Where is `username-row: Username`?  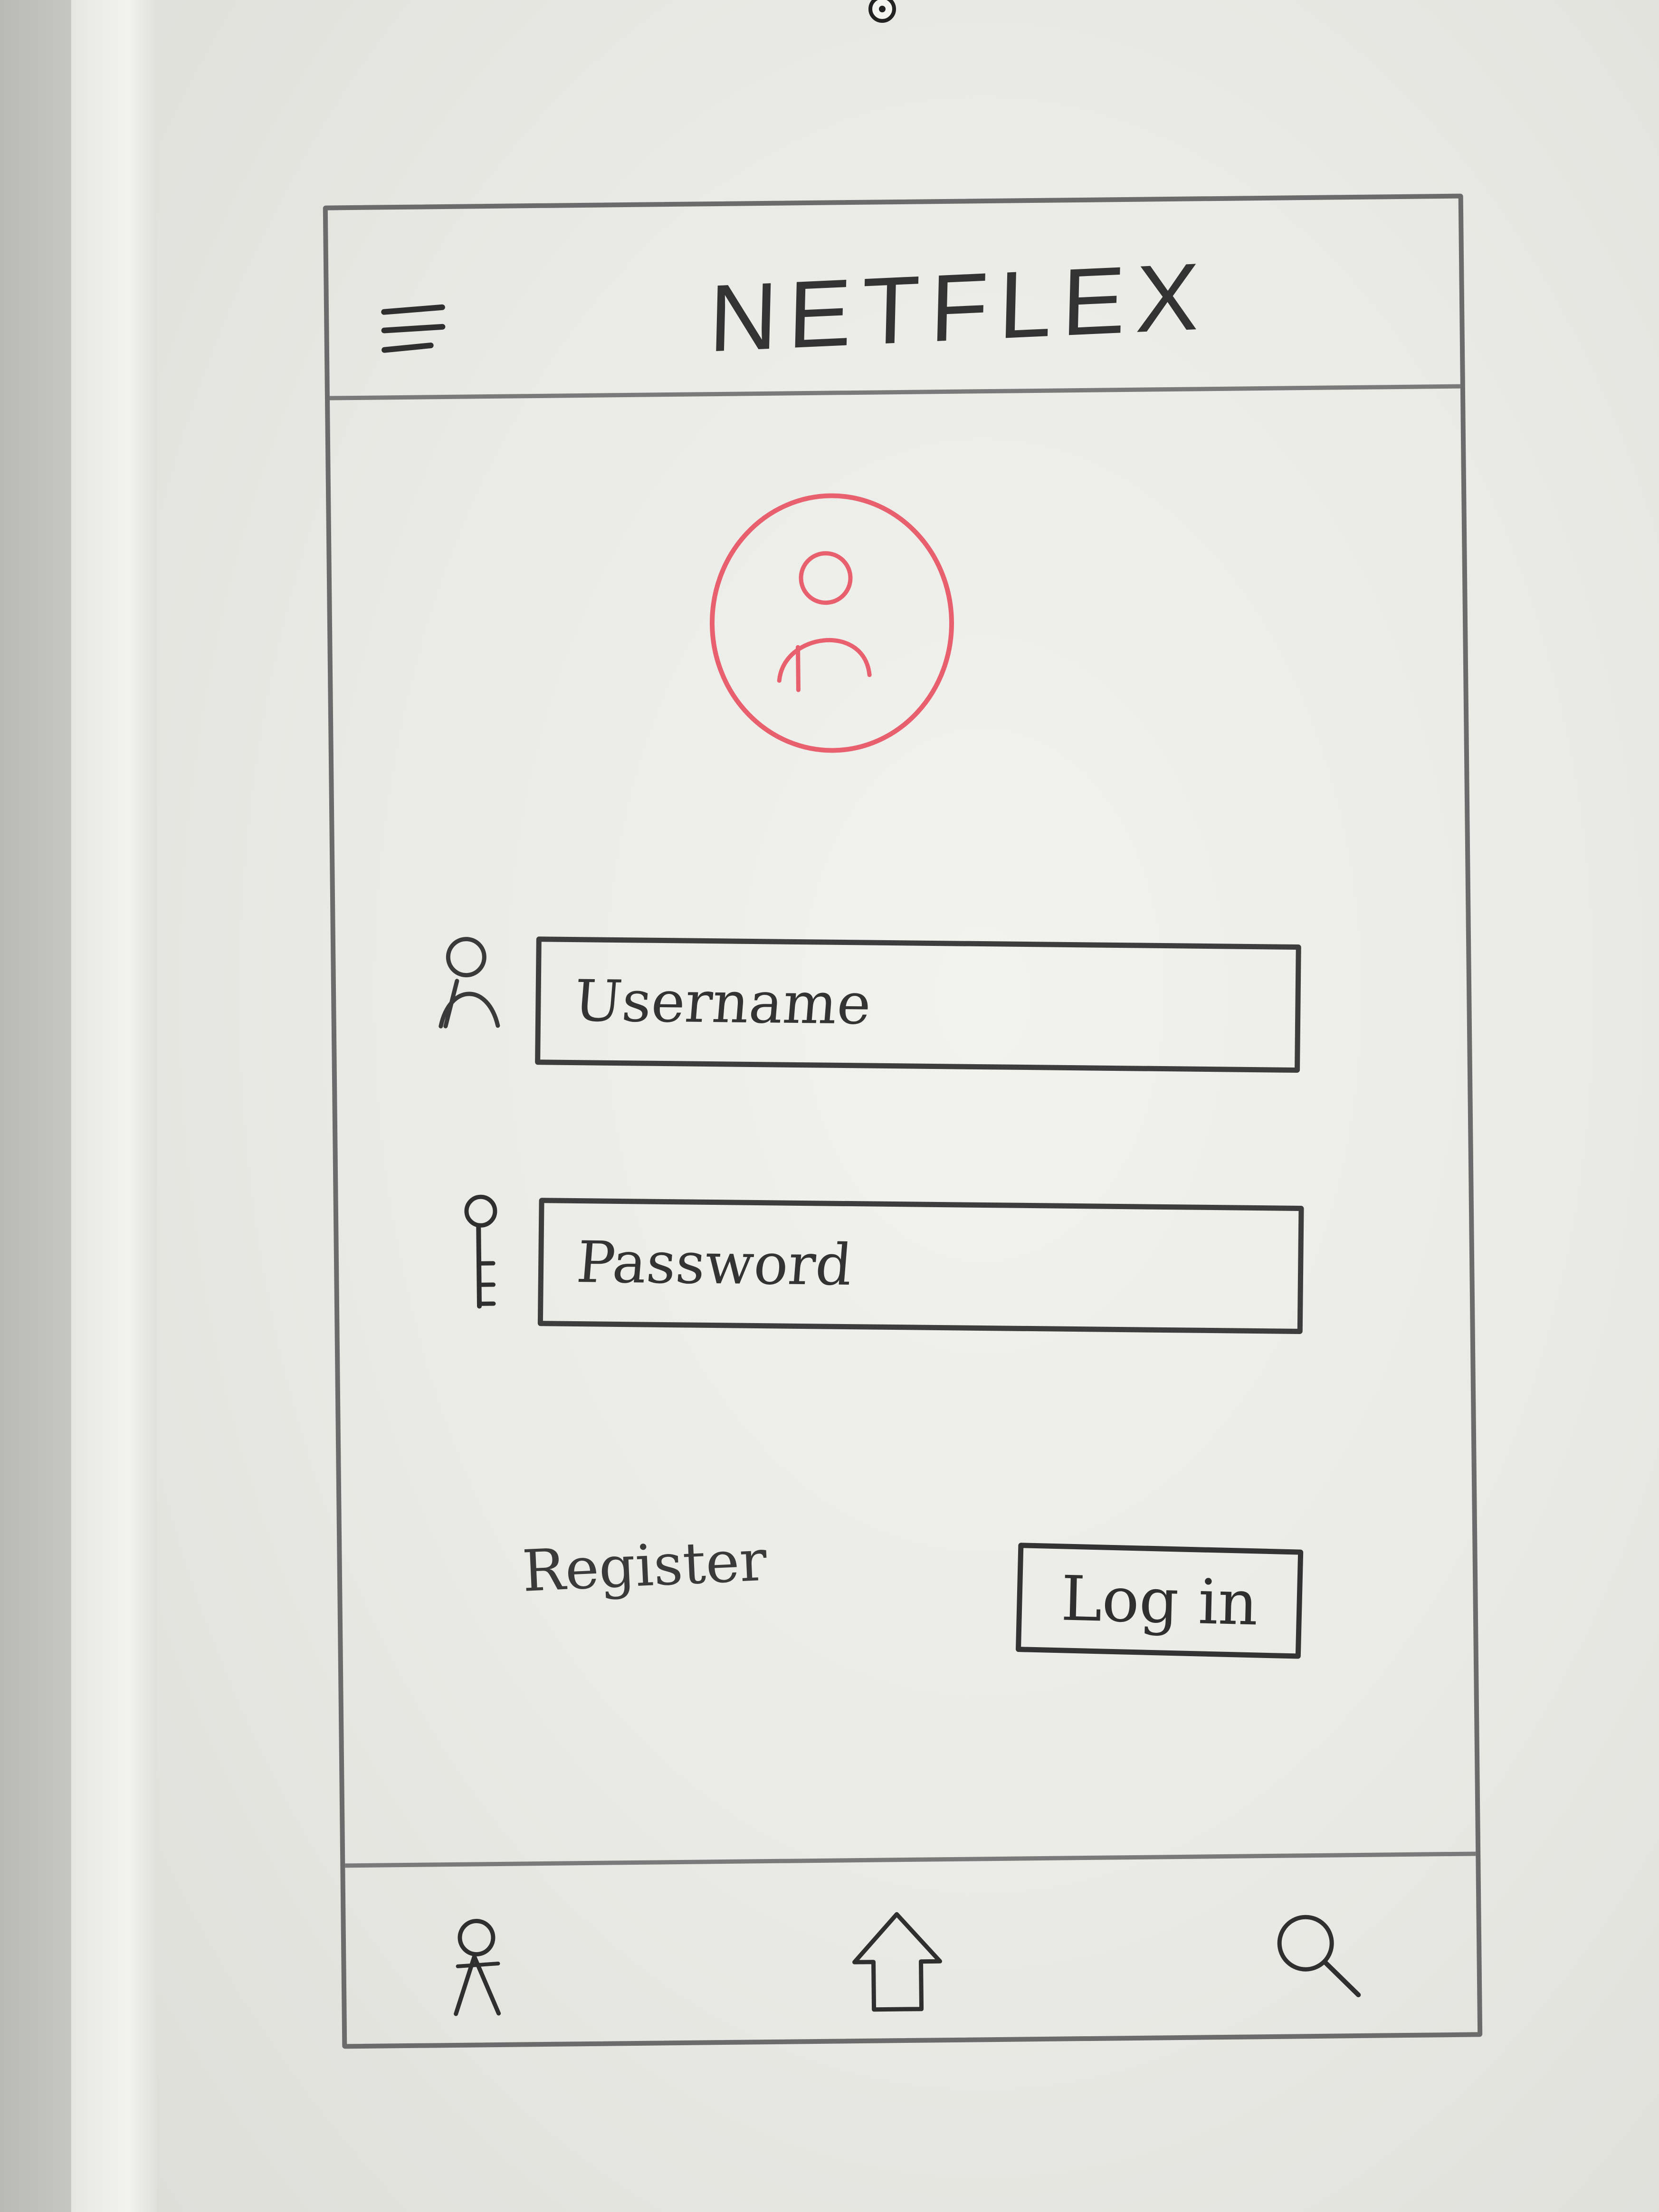 username-row: Username is located at coordinates (906, 1012).